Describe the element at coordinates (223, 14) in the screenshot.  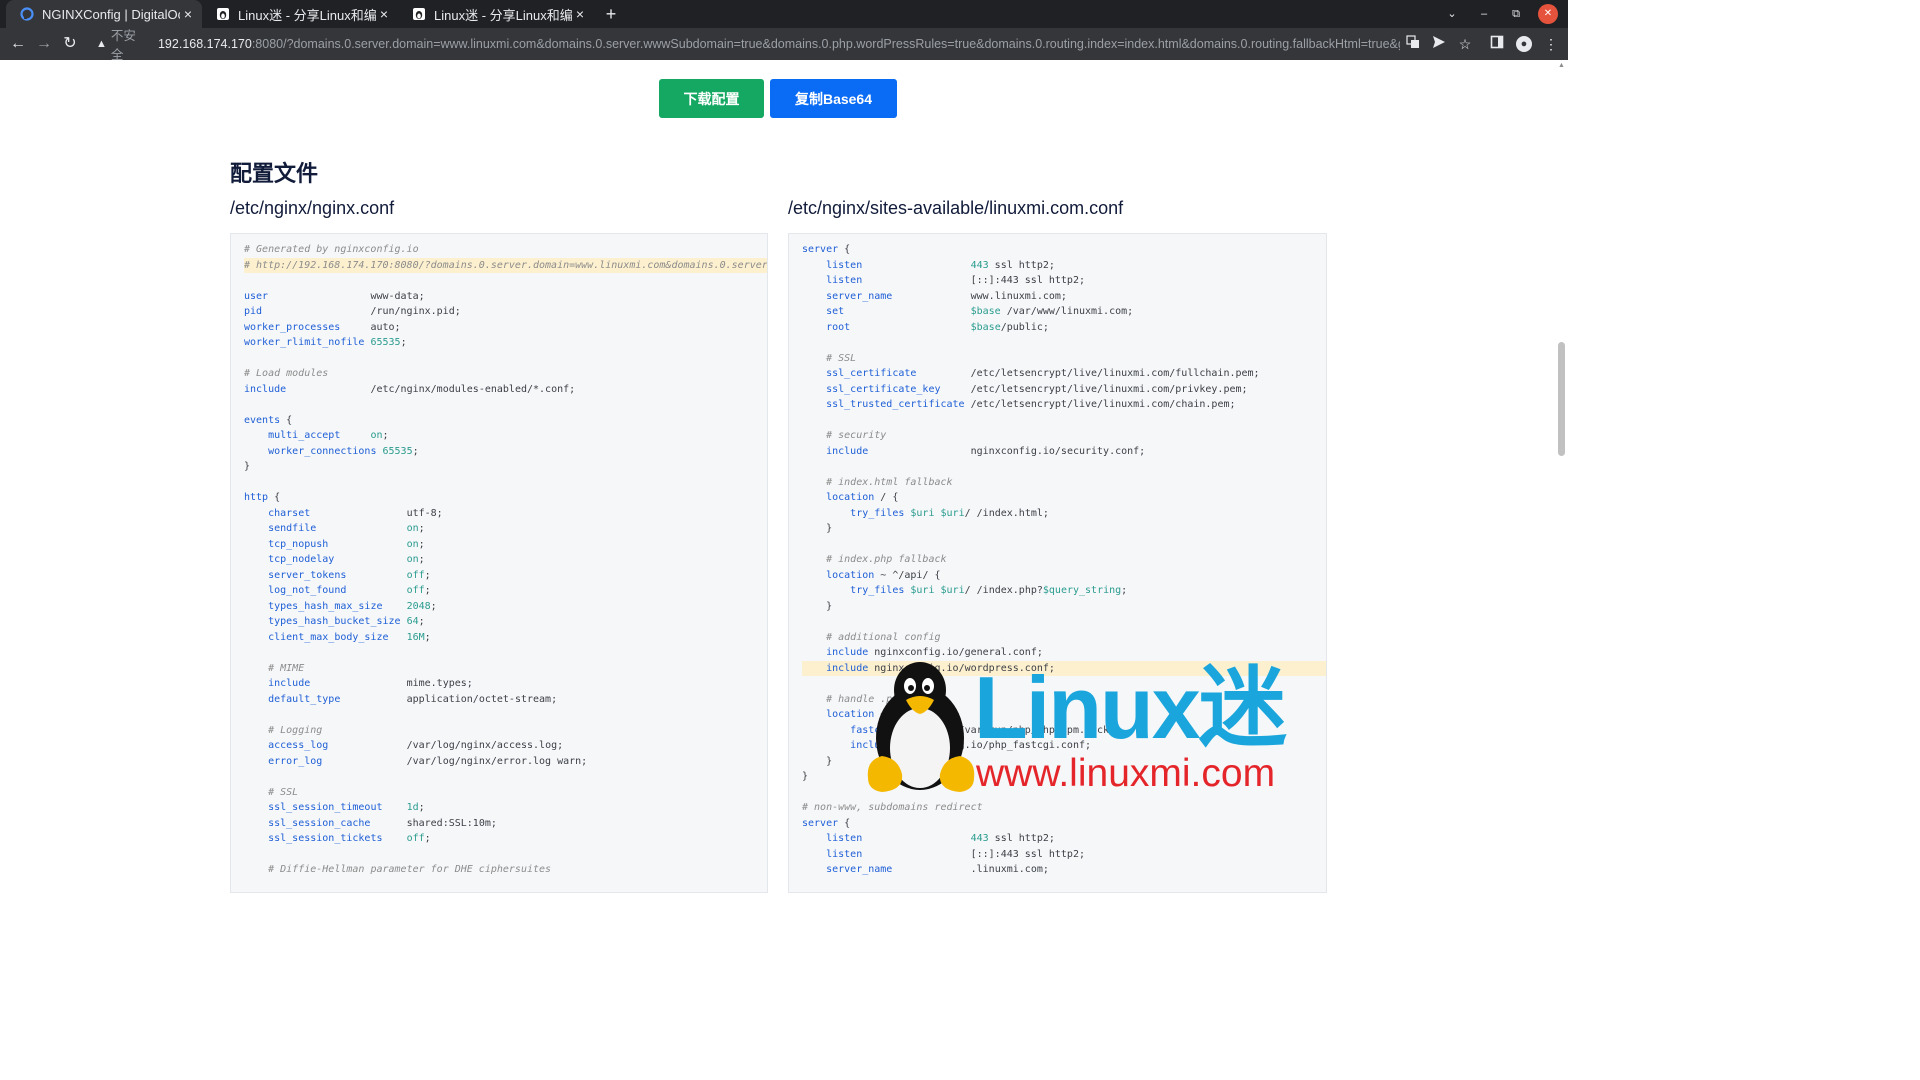
I see `linuxmi-favicon-icon` at that location.